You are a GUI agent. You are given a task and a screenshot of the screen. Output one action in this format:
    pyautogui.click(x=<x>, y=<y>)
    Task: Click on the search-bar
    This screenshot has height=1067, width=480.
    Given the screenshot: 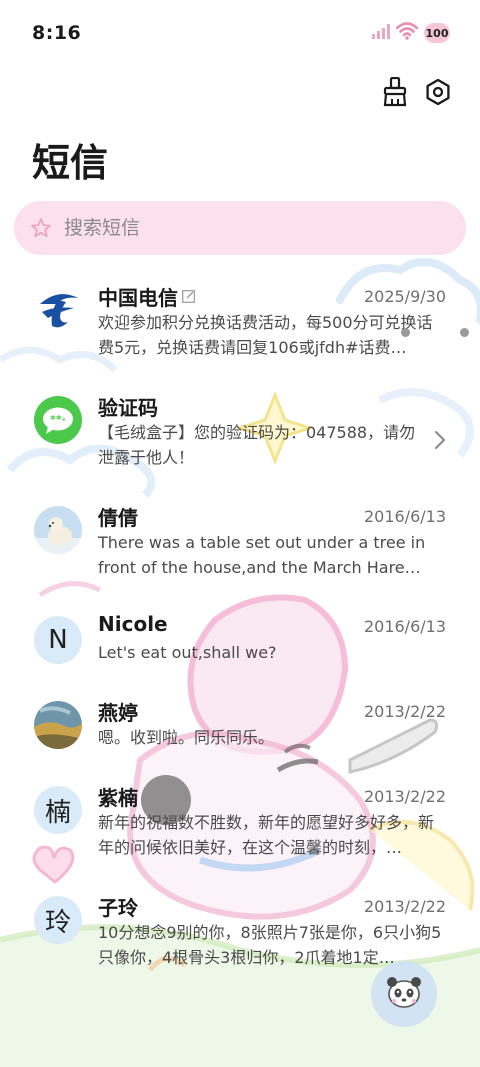 What is the action you would take?
    pyautogui.click(x=240, y=228)
    